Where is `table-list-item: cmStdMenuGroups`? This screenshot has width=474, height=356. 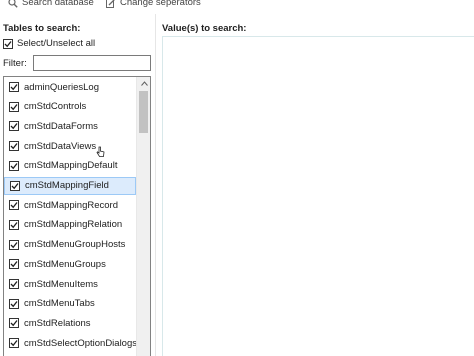
table-list-item: cmStdMenuGroups is located at coordinates (70, 264).